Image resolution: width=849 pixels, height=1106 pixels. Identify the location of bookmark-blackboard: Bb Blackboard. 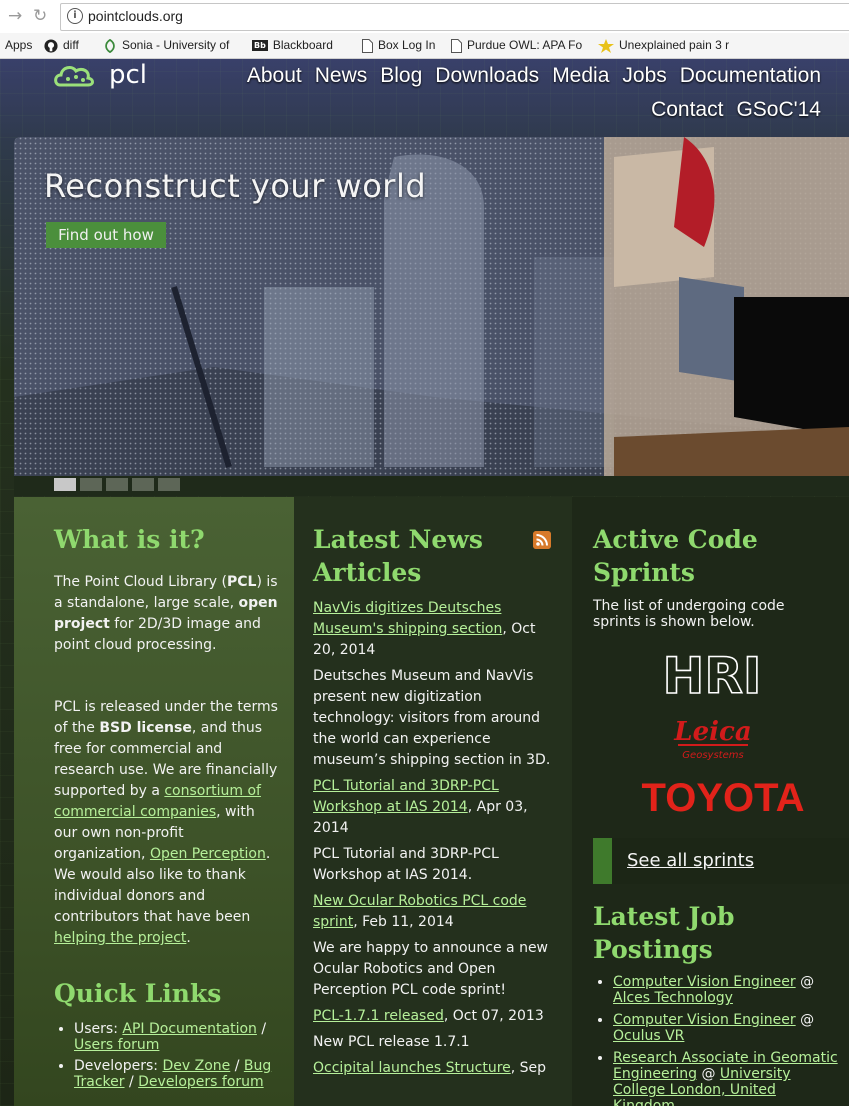
(292, 45).